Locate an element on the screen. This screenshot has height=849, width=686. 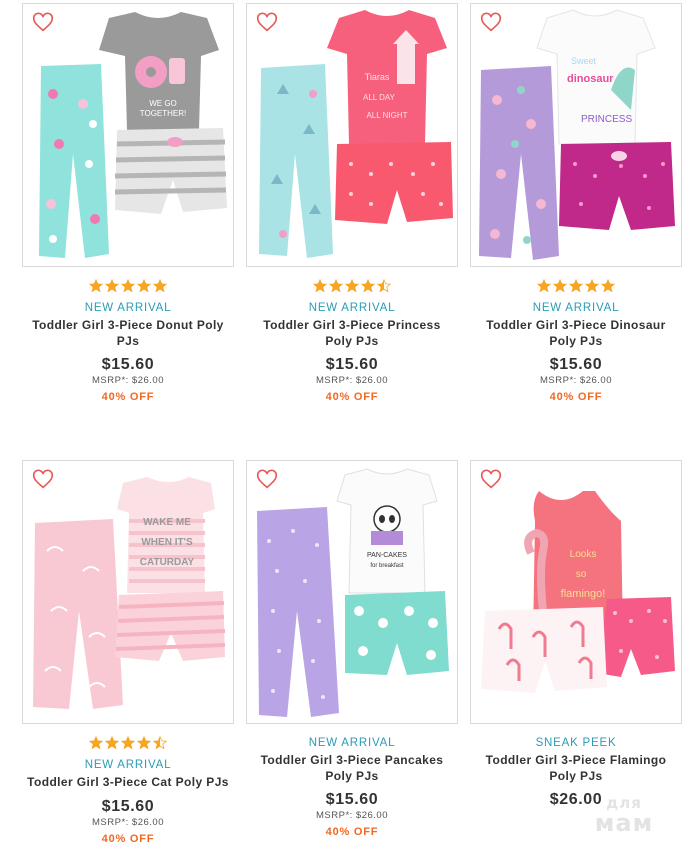
product-title: Toddler Girl 3-Piece Princess Poly PJs is located at coordinates (352, 333).